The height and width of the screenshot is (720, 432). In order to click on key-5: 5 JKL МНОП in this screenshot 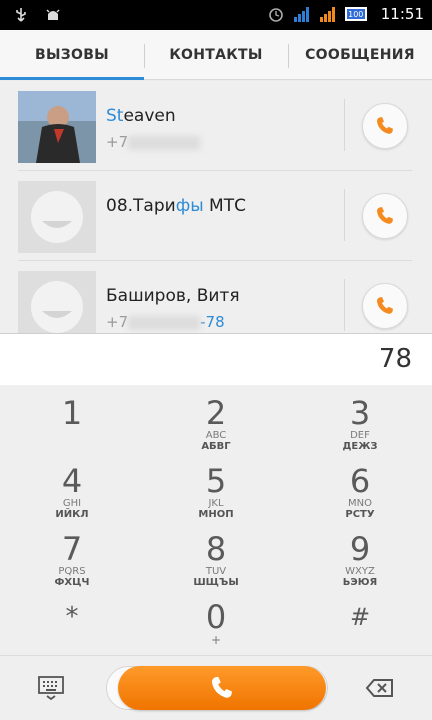, I will do `click(216, 487)`.